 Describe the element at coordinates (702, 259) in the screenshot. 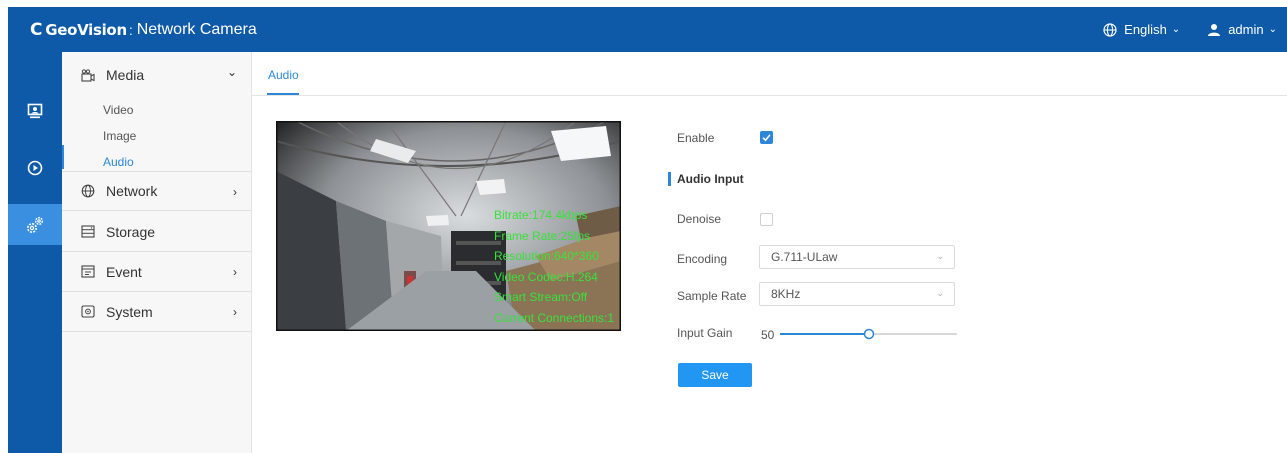

I see `encoding-label: Encoding` at that location.